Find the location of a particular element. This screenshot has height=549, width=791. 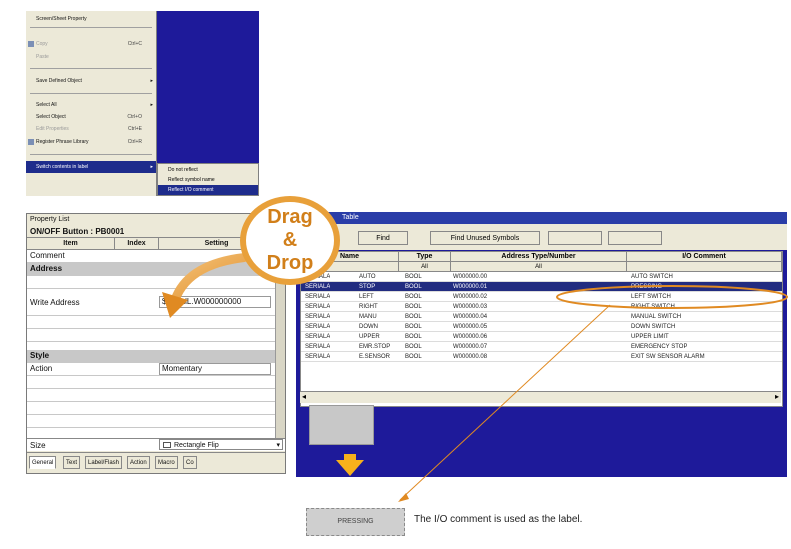

highlight-ellipse is located at coordinates (672, 297).